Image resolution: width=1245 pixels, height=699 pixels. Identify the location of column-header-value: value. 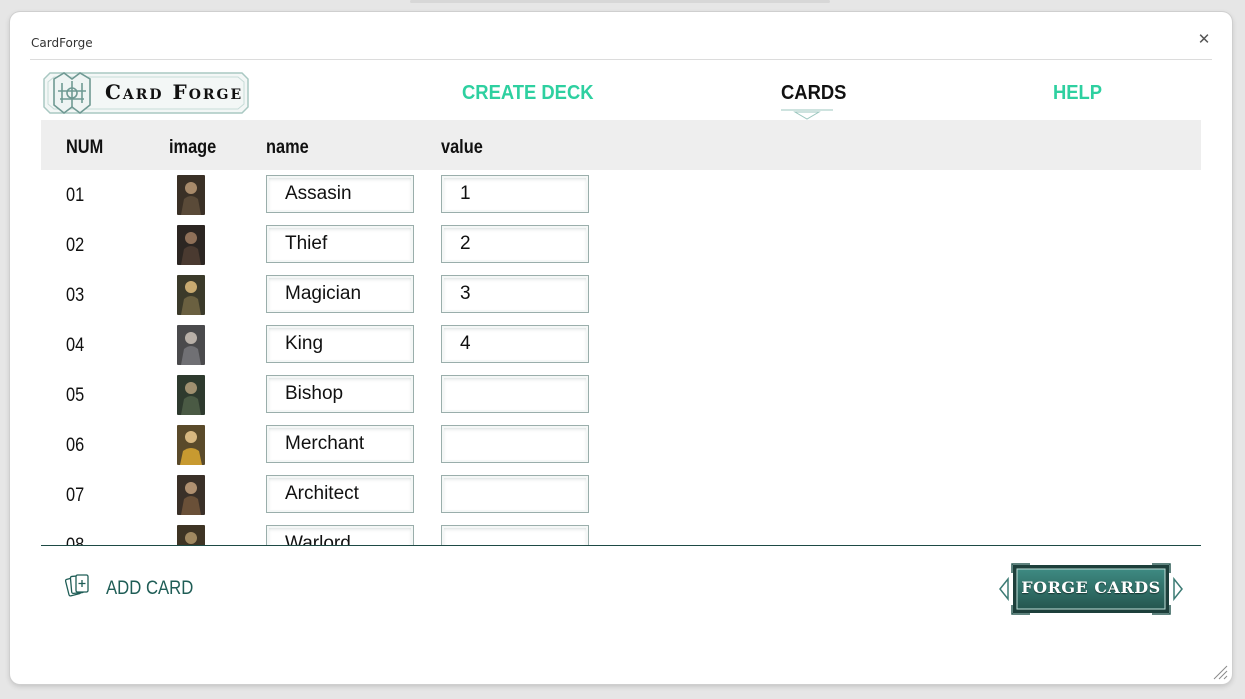
(462, 147).